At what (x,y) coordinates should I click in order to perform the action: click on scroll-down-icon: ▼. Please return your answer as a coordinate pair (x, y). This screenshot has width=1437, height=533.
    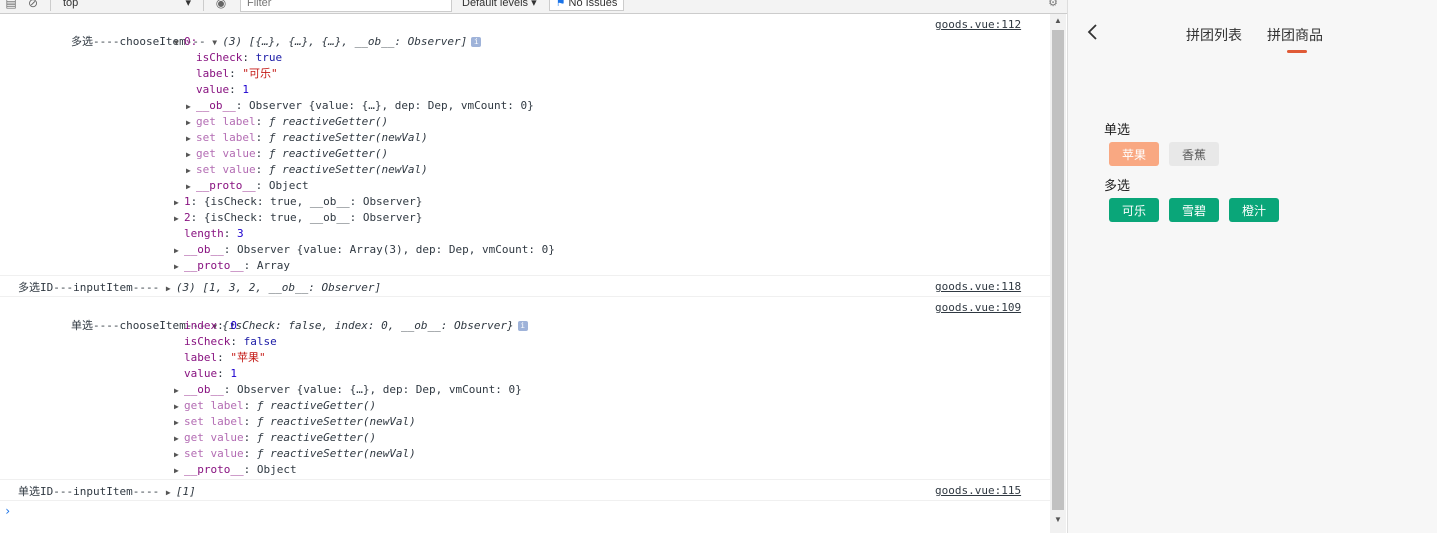
    Looking at the image, I should click on (1058, 522).